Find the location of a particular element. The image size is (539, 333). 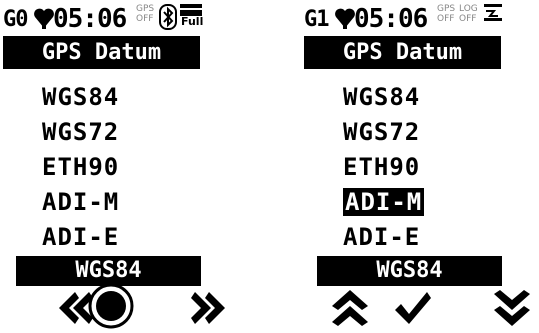

list-item: ADI-M is located at coordinates (108, 202).